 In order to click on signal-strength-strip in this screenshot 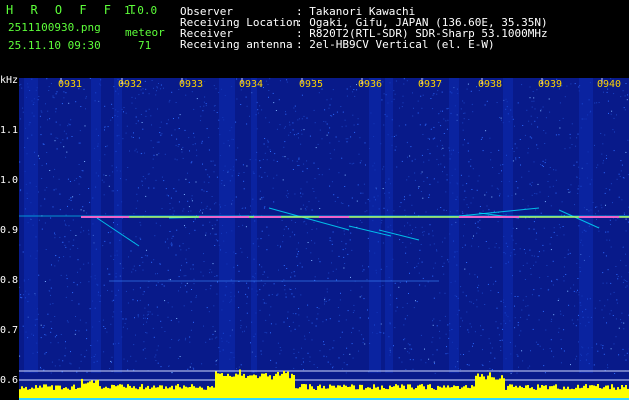, I will do `click(324, 384)`.